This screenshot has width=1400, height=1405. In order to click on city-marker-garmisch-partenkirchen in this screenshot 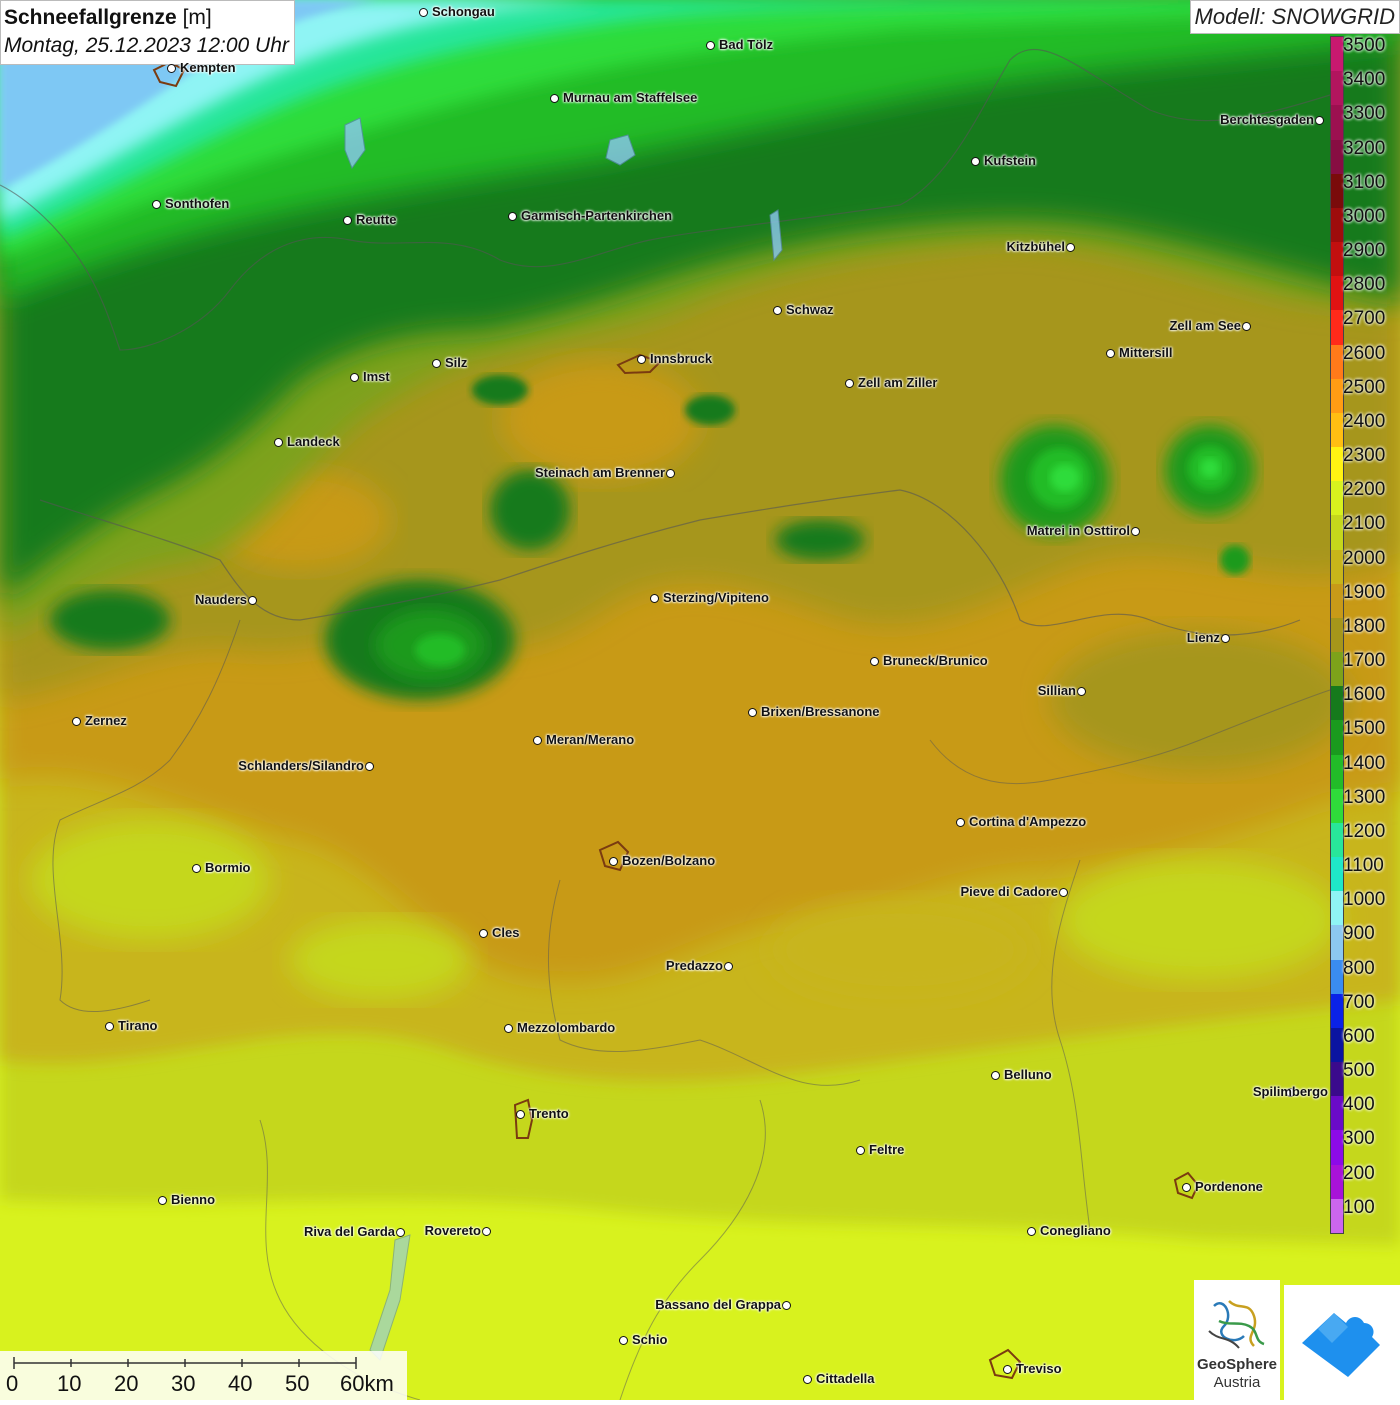, I will do `click(512, 216)`.